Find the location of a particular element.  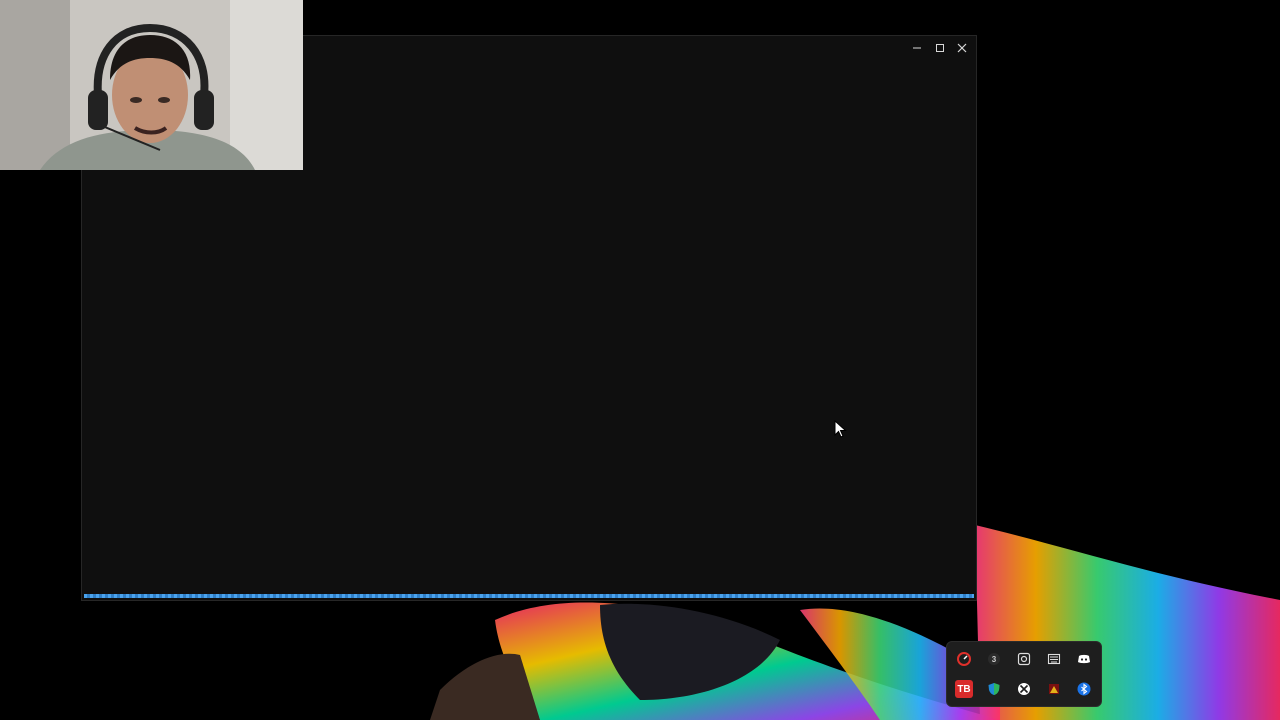

close-button is located at coordinates (962, 48).